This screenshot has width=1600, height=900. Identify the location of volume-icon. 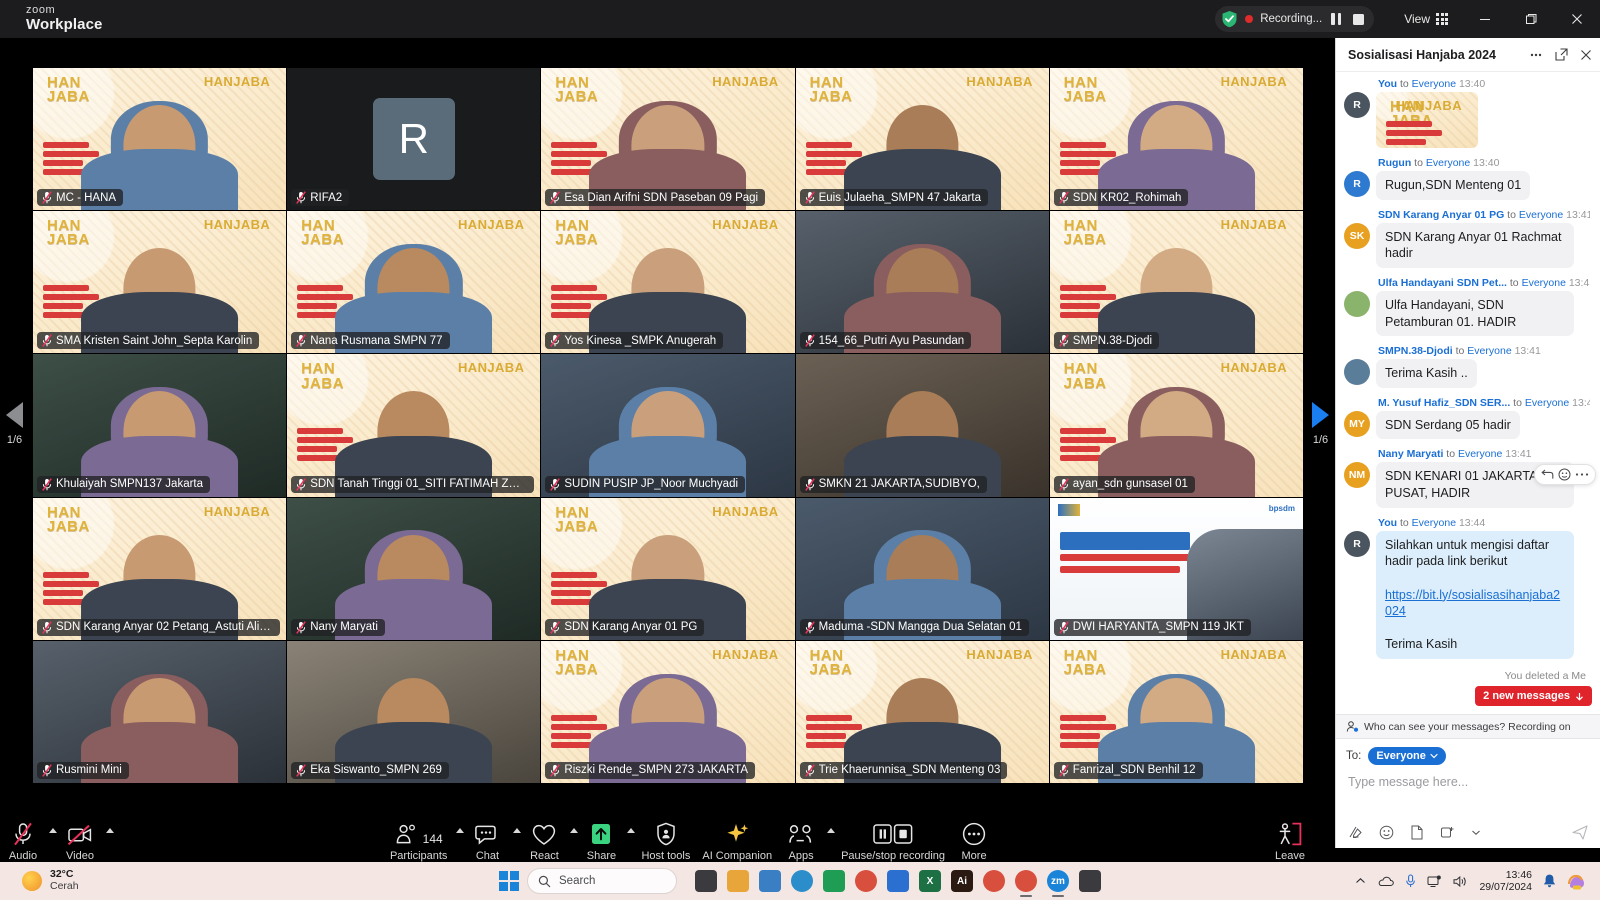
(1460, 881).